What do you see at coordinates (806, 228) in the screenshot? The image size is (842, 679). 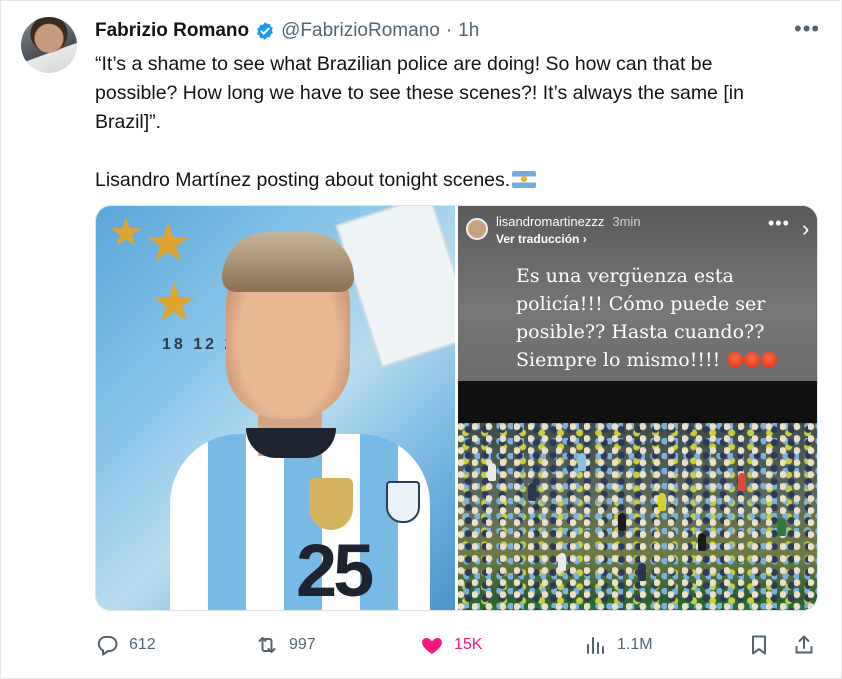 I see `story-next-icon: ›` at bounding box center [806, 228].